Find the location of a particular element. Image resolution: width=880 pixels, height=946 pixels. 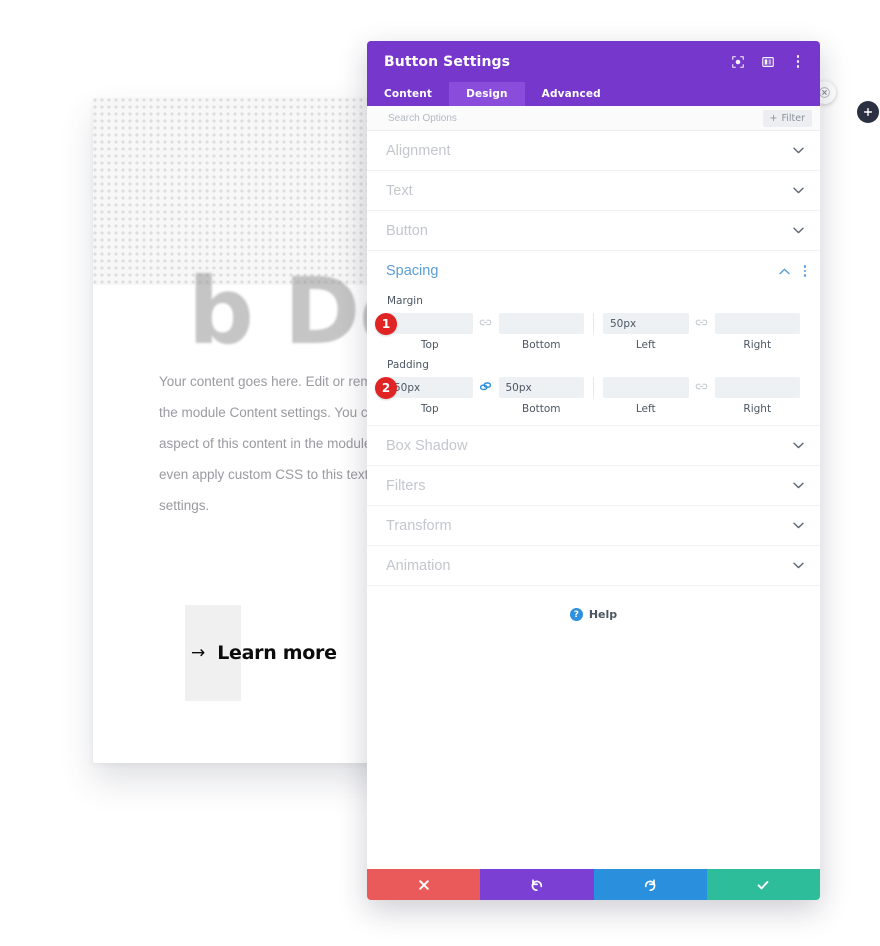

save-button is located at coordinates (763, 884).